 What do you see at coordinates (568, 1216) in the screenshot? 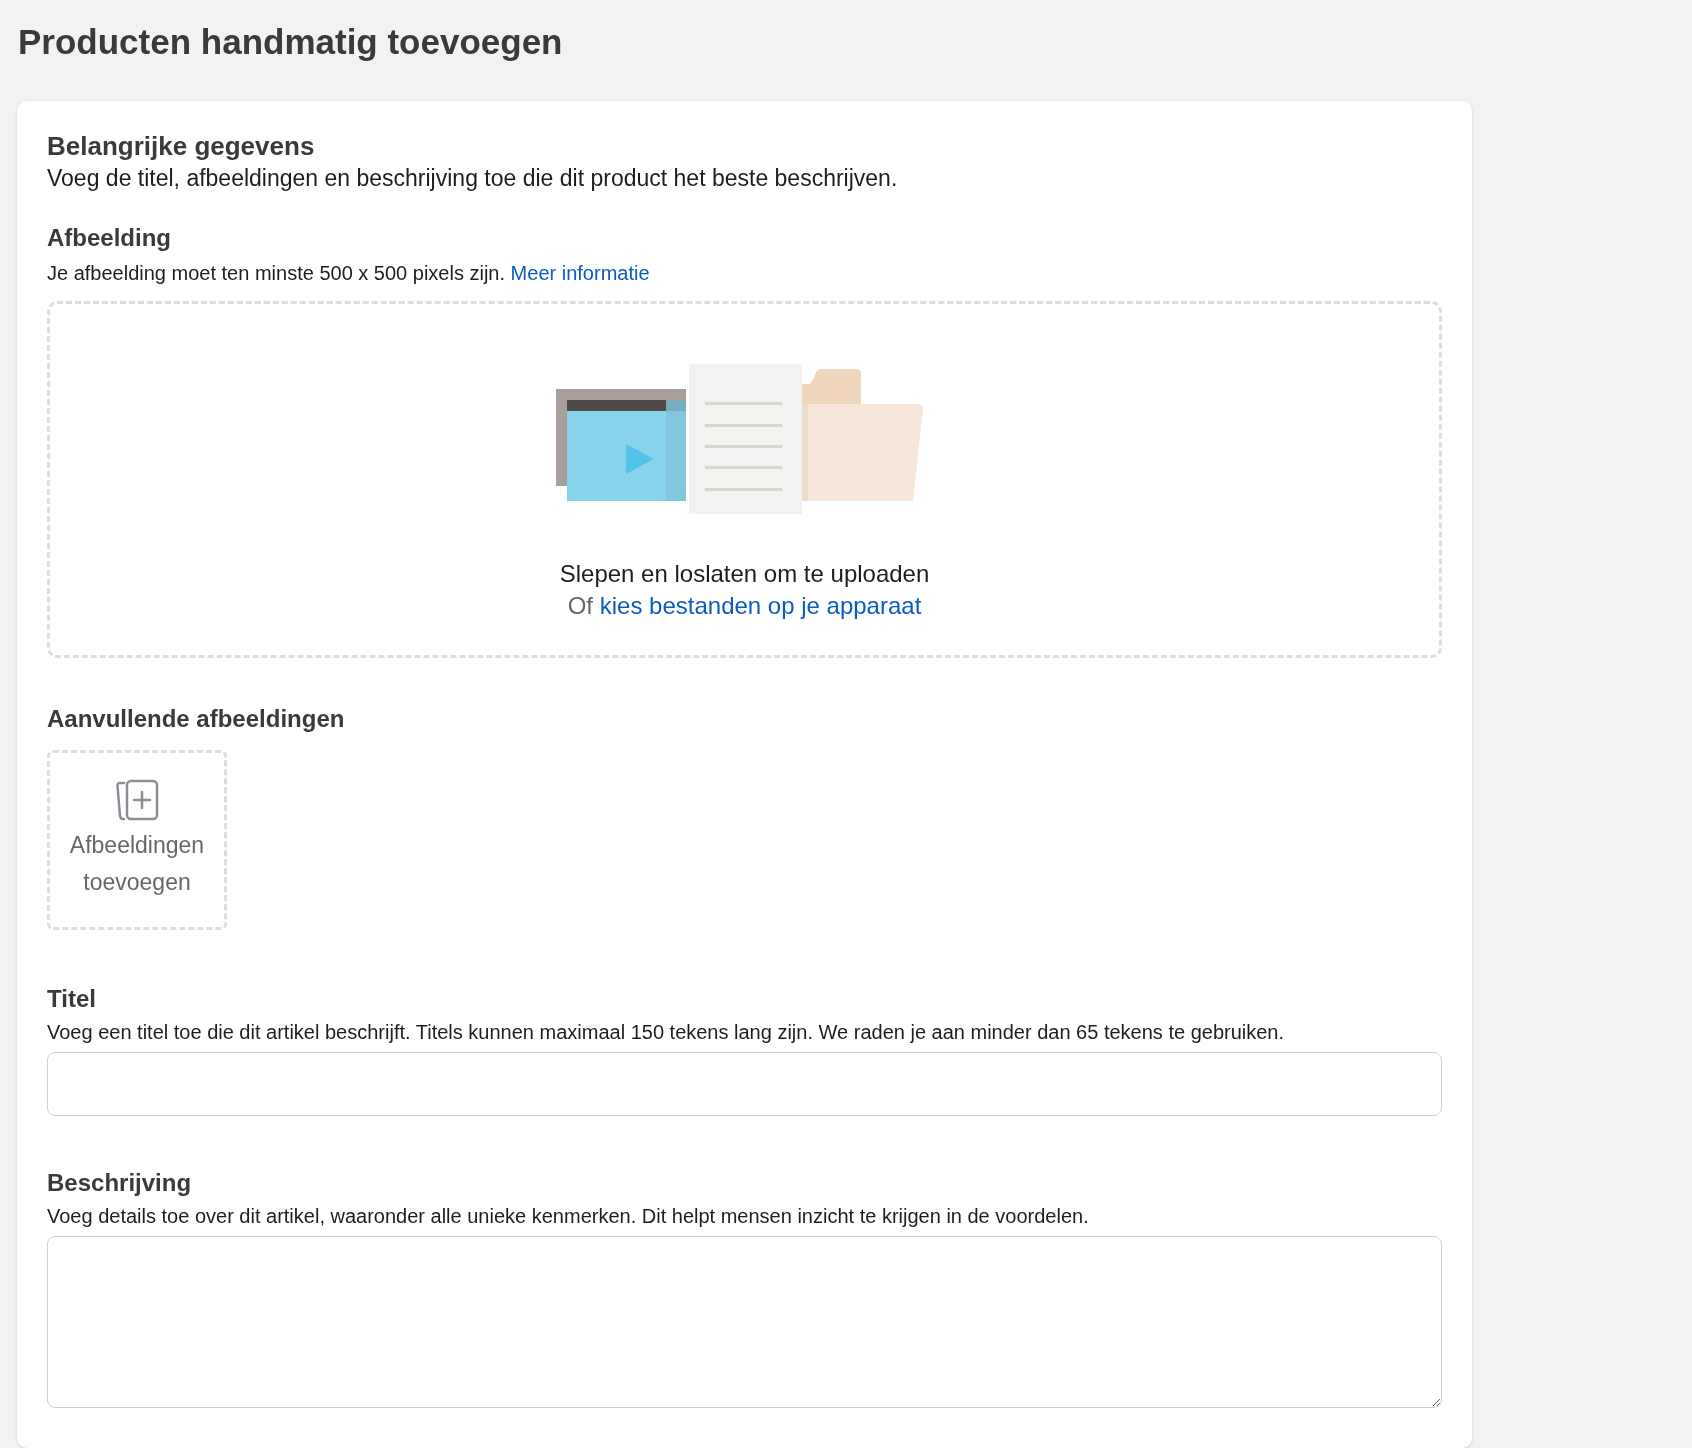
I see `field-hint: Voeg details toe over dit artikel, waaronder alle unieke kenmerken. Dit helpt mensen inzicht te krijgen in de voordelen.` at bounding box center [568, 1216].